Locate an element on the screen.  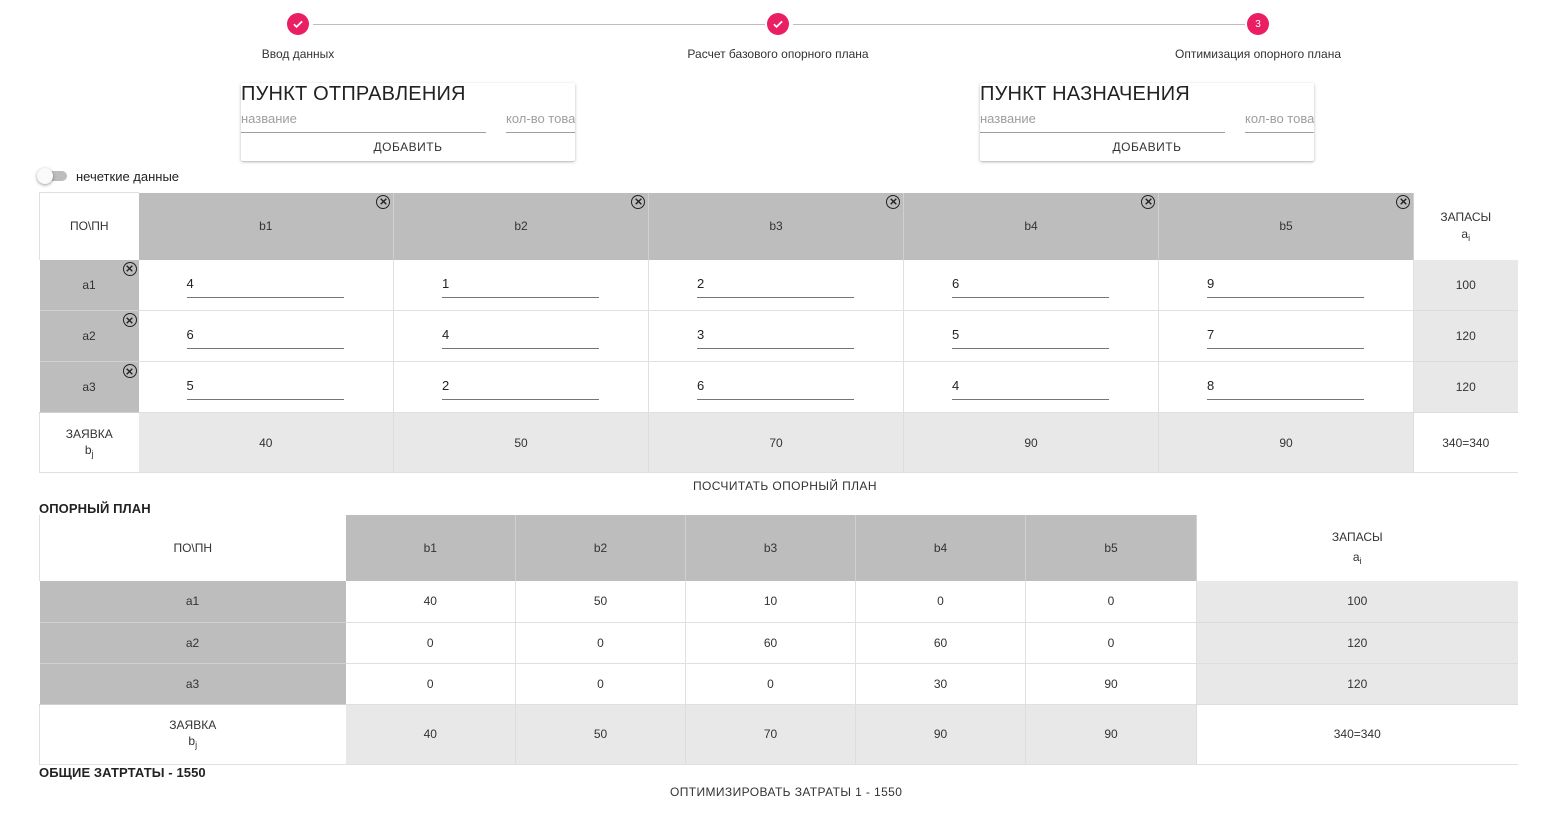
cost-cell: 4 is located at coordinates (266, 285).